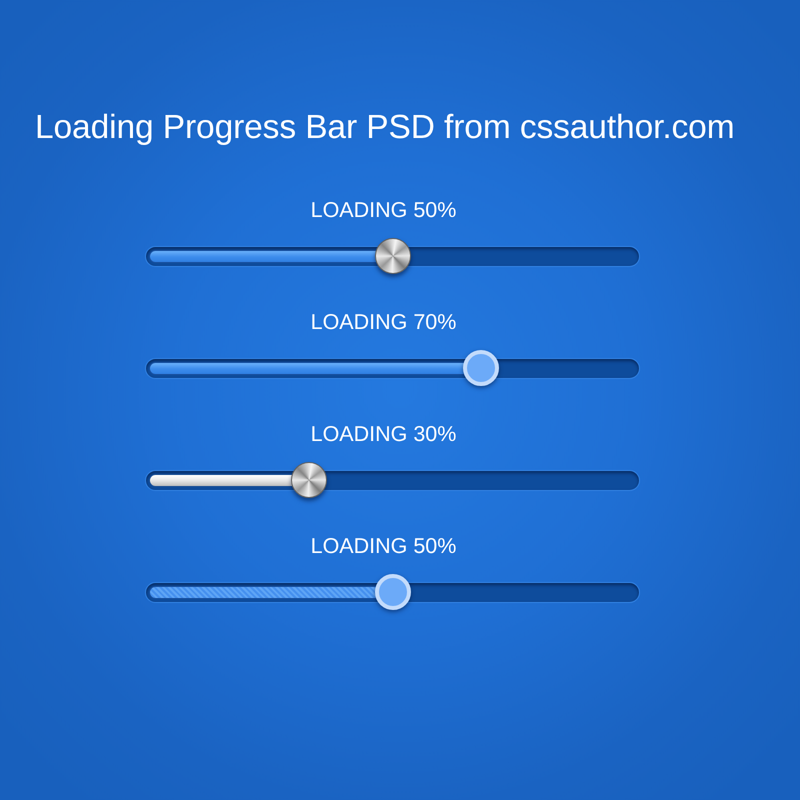 The width and height of the screenshot is (800, 800). What do you see at coordinates (385, 128) in the screenshot?
I see `page-title: Loading Progress Bar PSD from cssauthor.com` at bounding box center [385, 128].